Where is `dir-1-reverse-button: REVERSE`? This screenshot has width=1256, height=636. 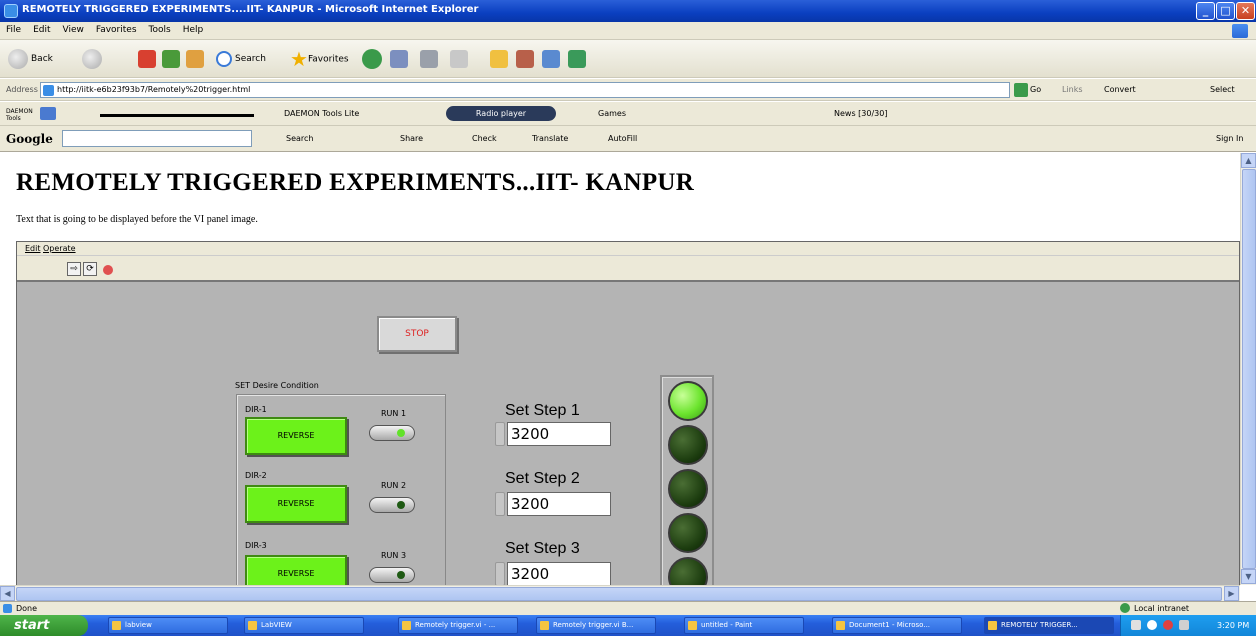
dir-1-reverse-button: REVERSE is located at coordinates (296, 436).